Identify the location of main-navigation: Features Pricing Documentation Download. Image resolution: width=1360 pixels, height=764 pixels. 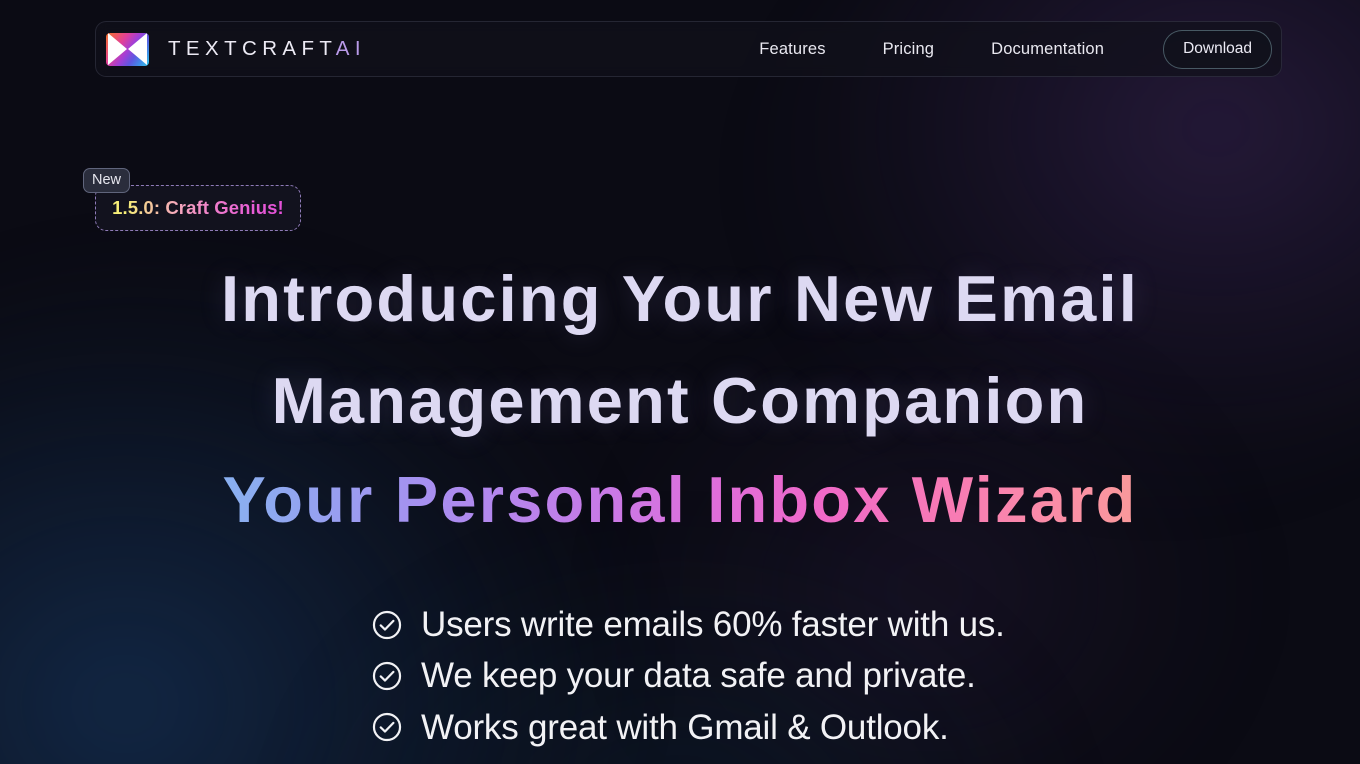
(1015, 49).